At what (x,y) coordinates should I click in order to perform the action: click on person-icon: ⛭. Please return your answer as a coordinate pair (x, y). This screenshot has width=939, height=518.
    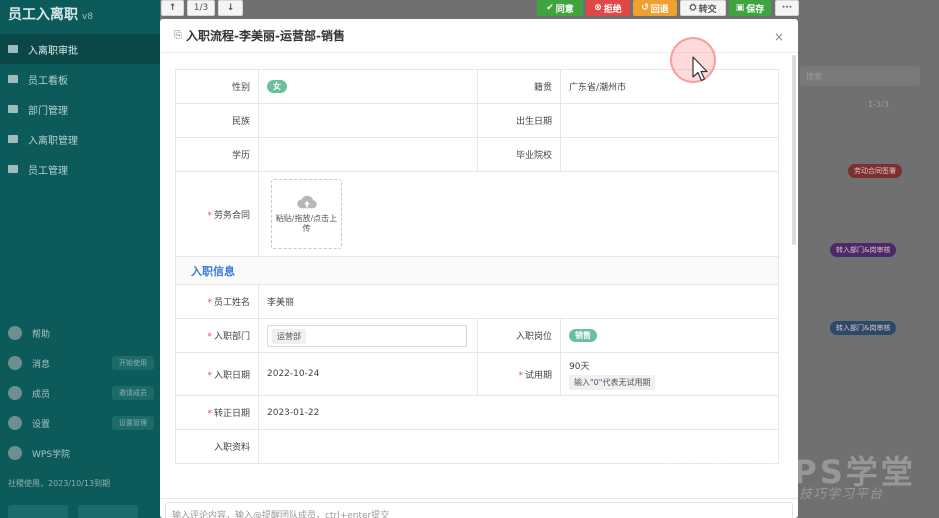
    Looking at the image, I should click on (693, 8).